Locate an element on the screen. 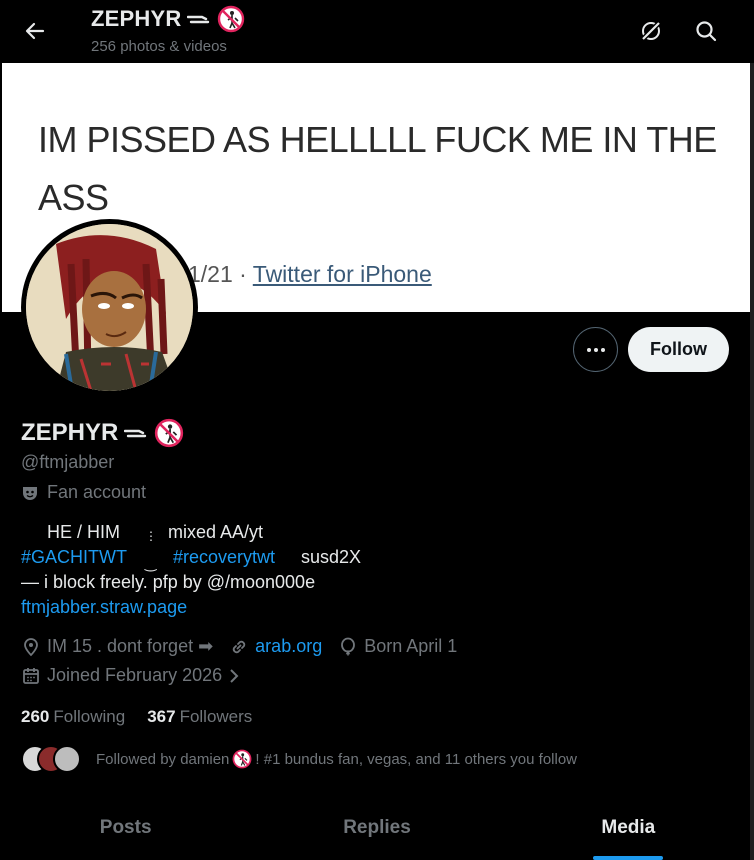  avatar-illustration is located at coordinates (109, 307).